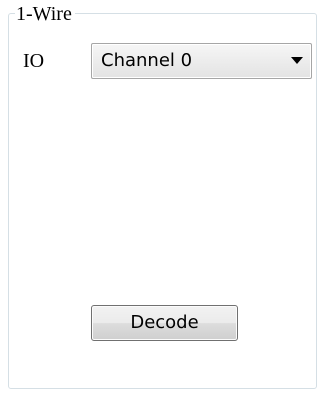 The height and width of the screenshot is (396, 323). What do you see at coordinates (45, 14) in the screenshot?
I see `group-title: 1-Wire` at bounding box center [45, 14].